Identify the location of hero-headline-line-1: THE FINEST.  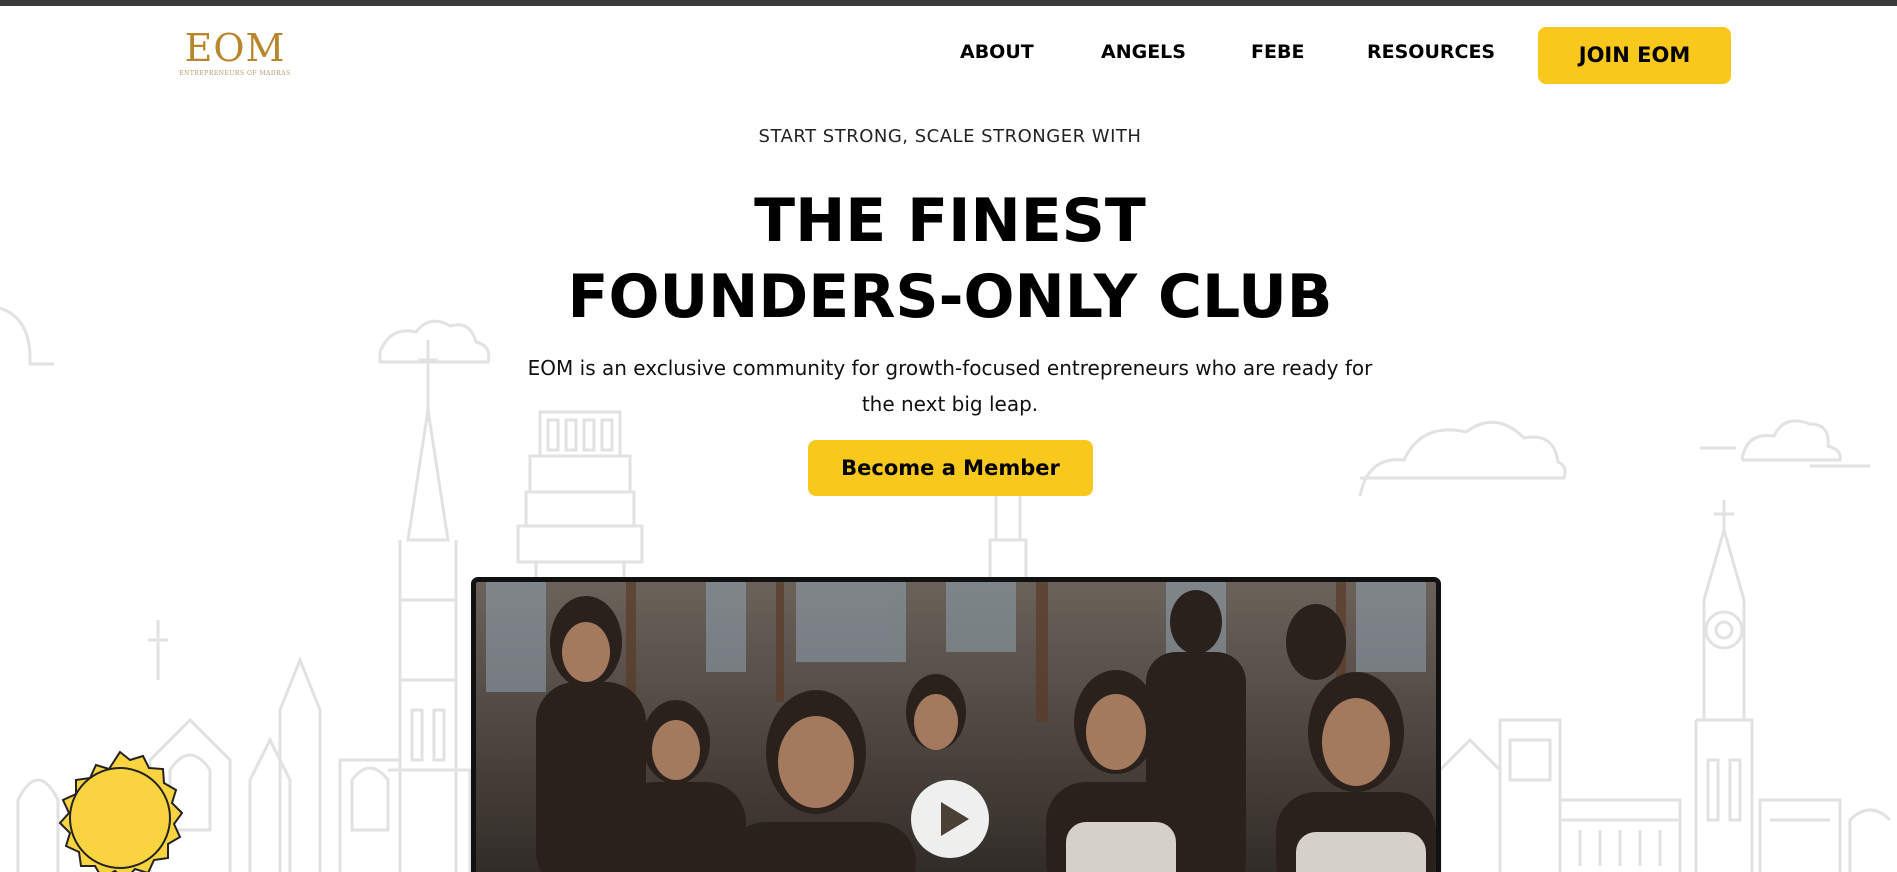
(950, 221).